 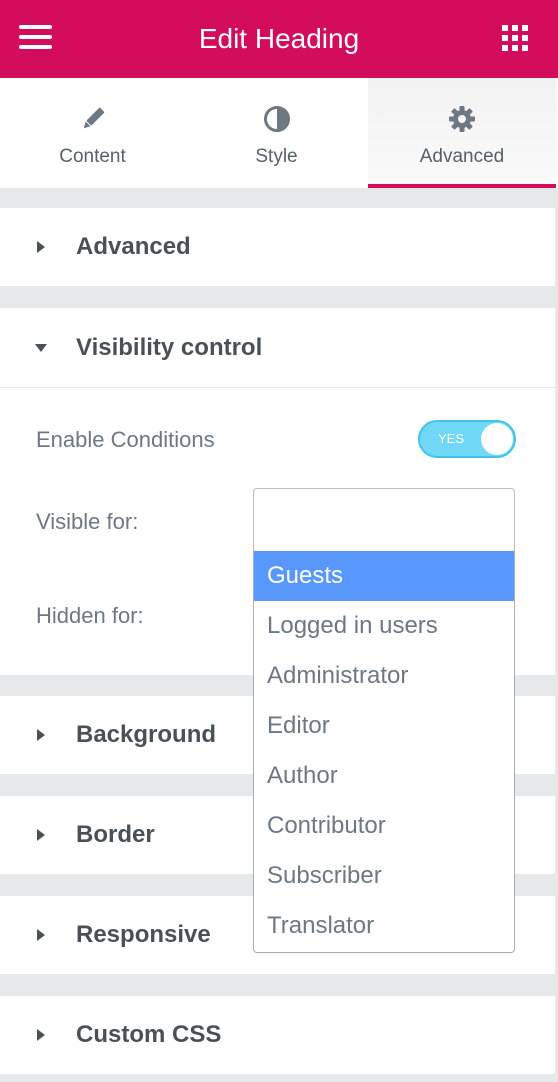 What do you see at coordinates (384, 926) in the screenshot?
I see `dropdown-option: Translator` at bounding box center [384, 926].